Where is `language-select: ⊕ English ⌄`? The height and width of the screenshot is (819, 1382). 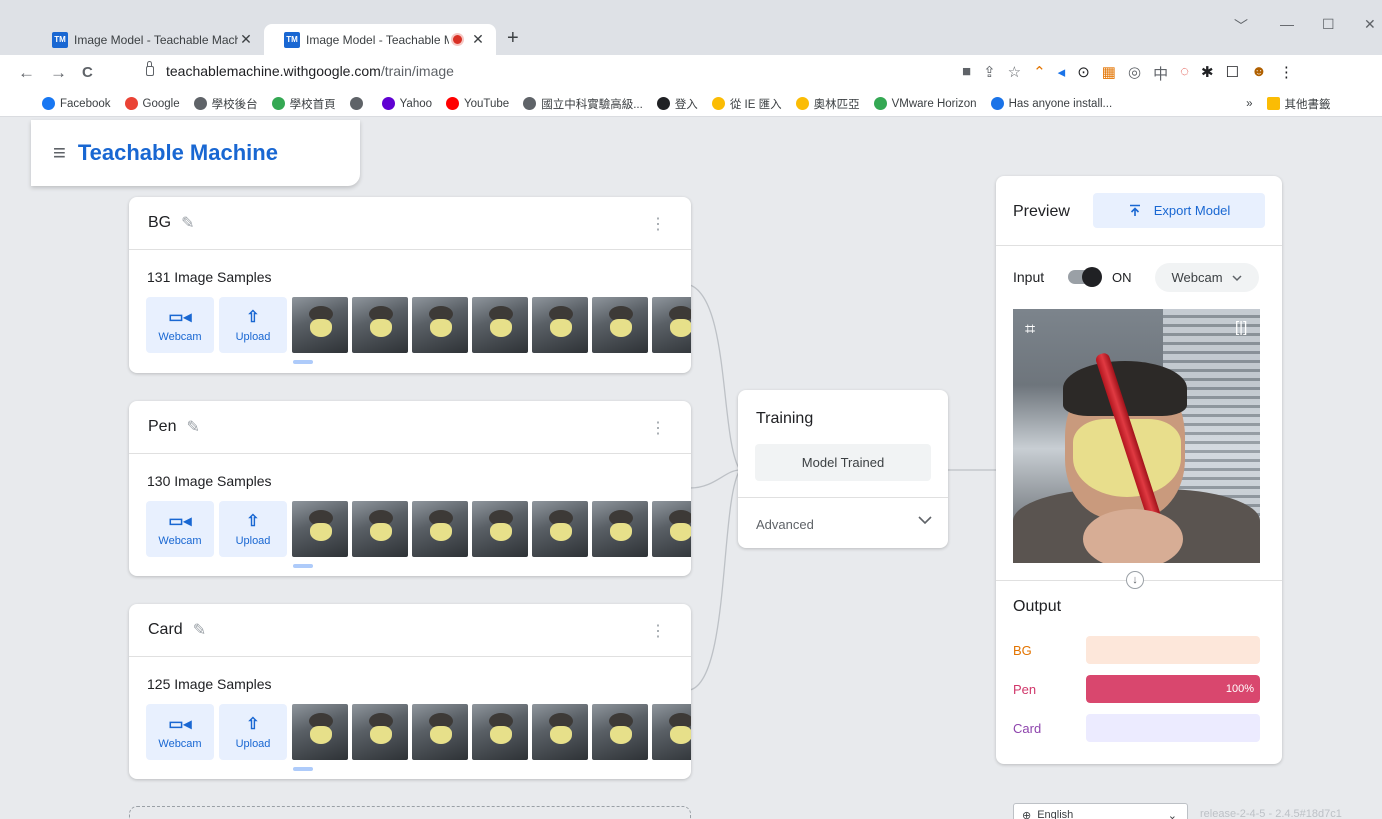 language-select: ⊕ English ⌄ is located at coordinates (1100, 811).